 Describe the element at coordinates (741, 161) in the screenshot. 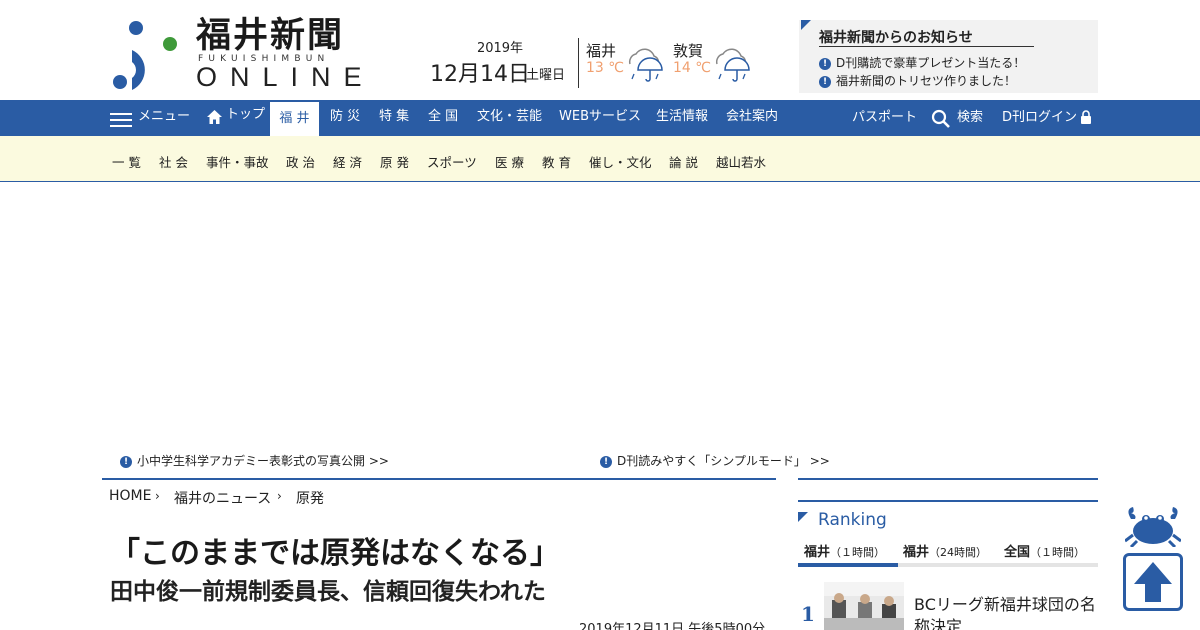

I see `subnav-item: 越山若水` at that location.